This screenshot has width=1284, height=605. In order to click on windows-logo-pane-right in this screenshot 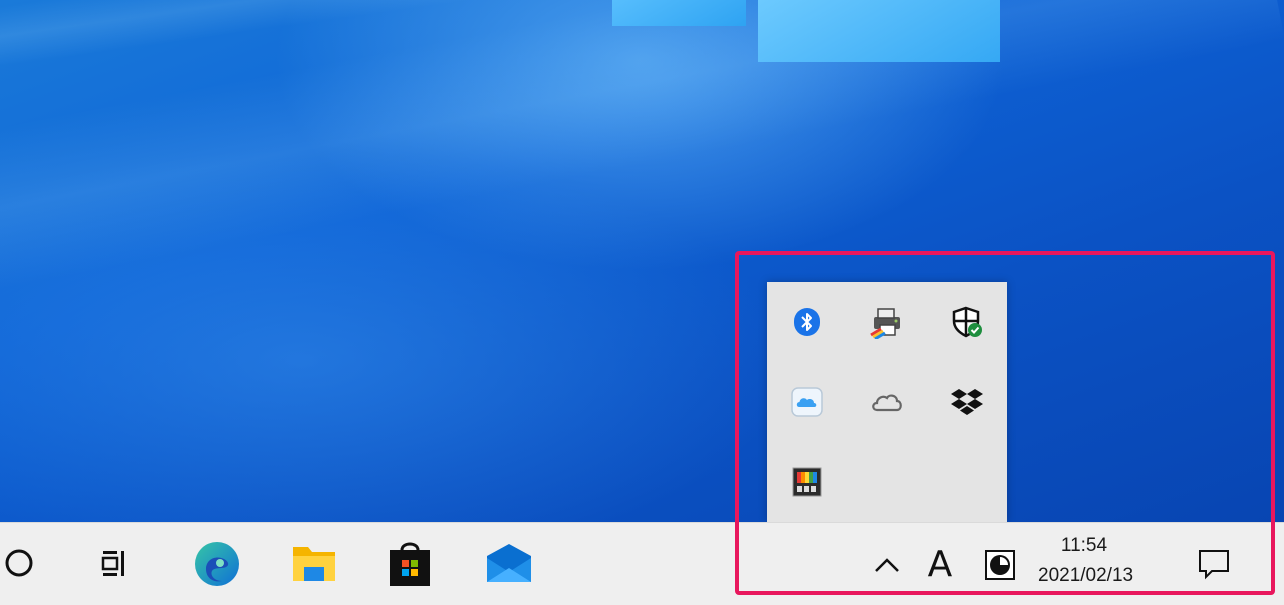, I will do `click(879, 31)`.